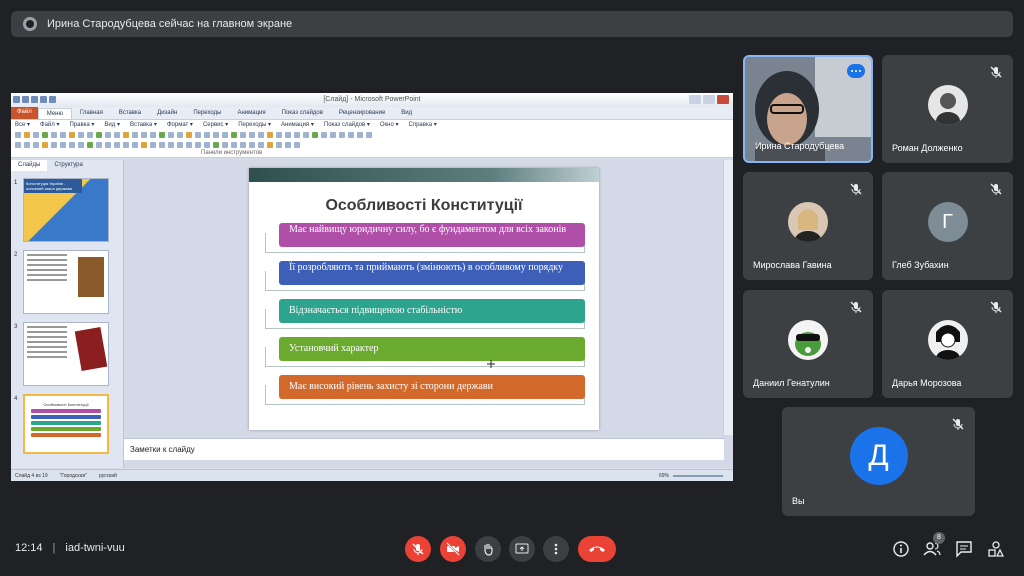 The width and height of the screenshot is (1024, 576). I want to click on ribbon-tab-insert: Вставка, so click(130, 113).